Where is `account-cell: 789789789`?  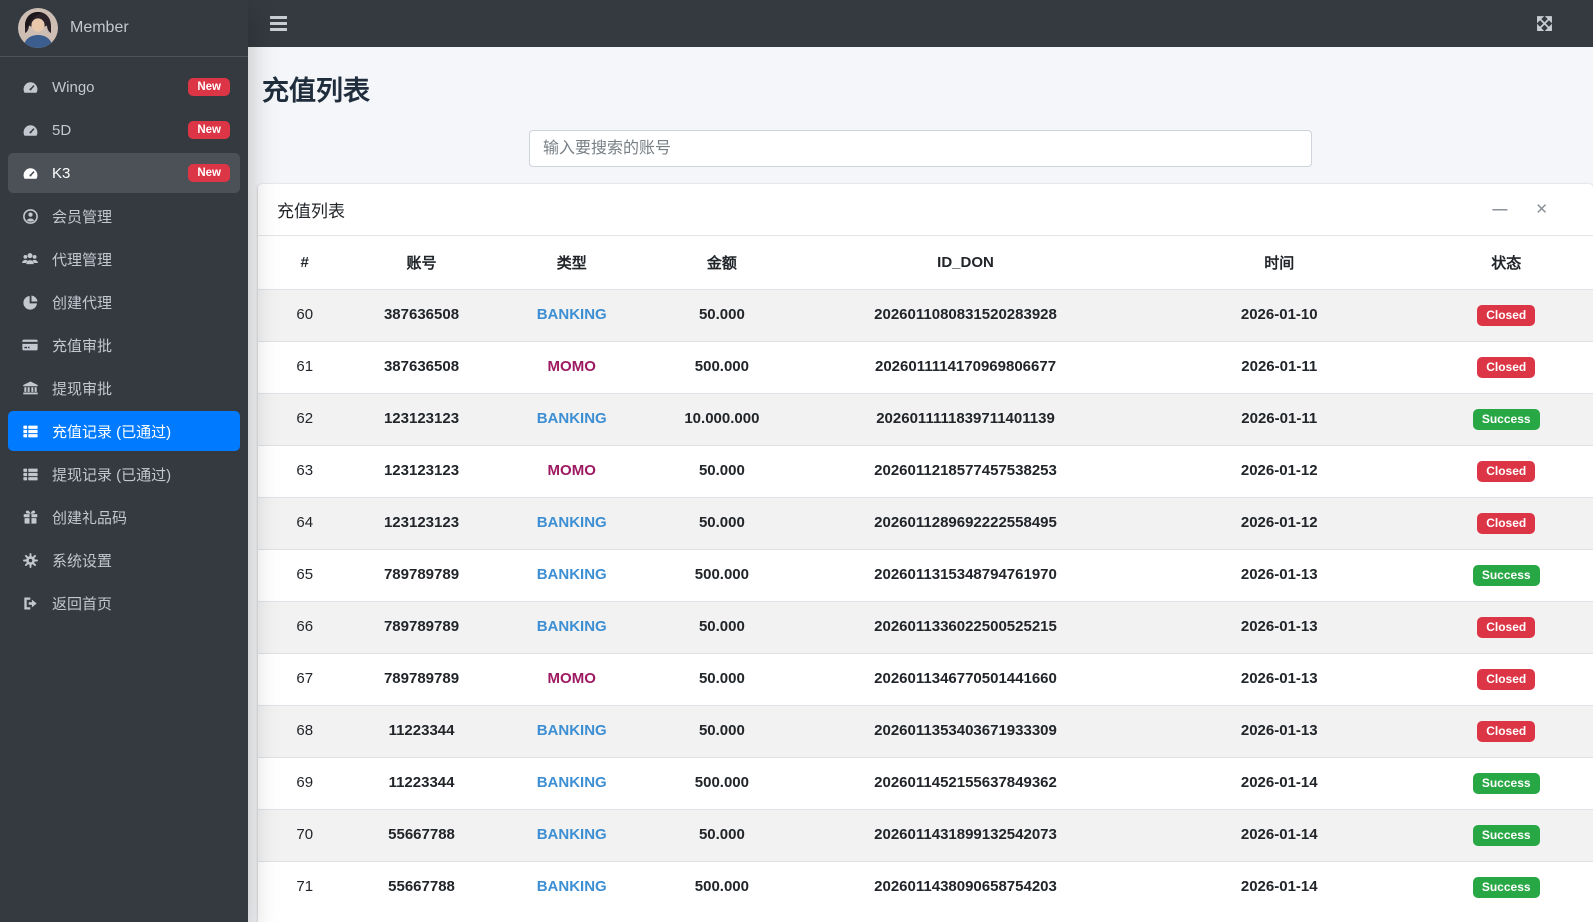
account-cell: 789789789 is located at coordinates (421, 627).